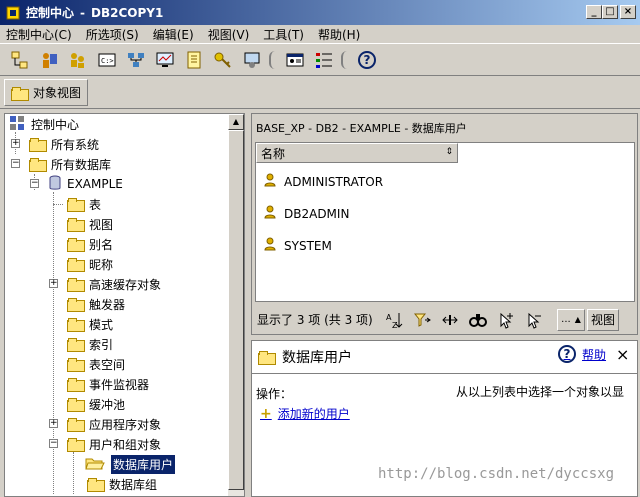 The height and width of the screenshot is (497, 640). I want to click on menu-help: 帮助(H), so click(339, 34).